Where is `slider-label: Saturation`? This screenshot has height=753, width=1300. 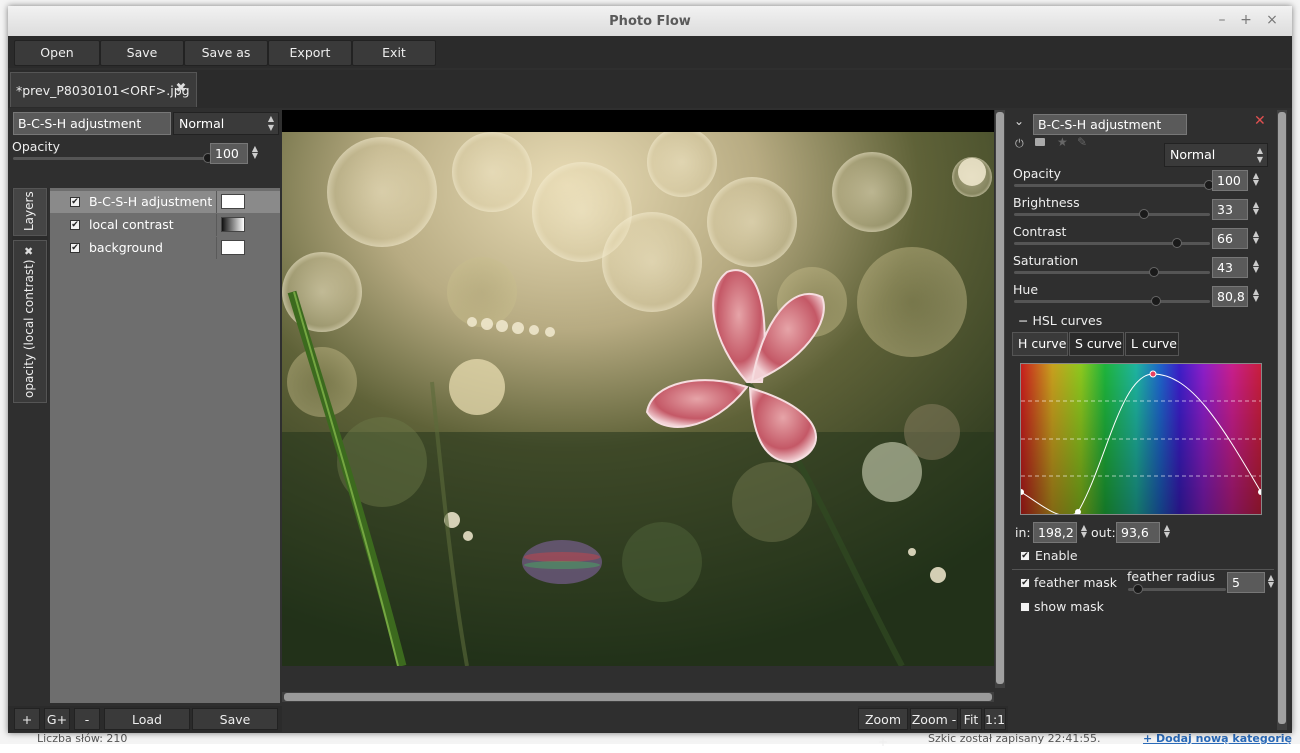 slider-label: Saturation is located at coordinates (1046, 260).